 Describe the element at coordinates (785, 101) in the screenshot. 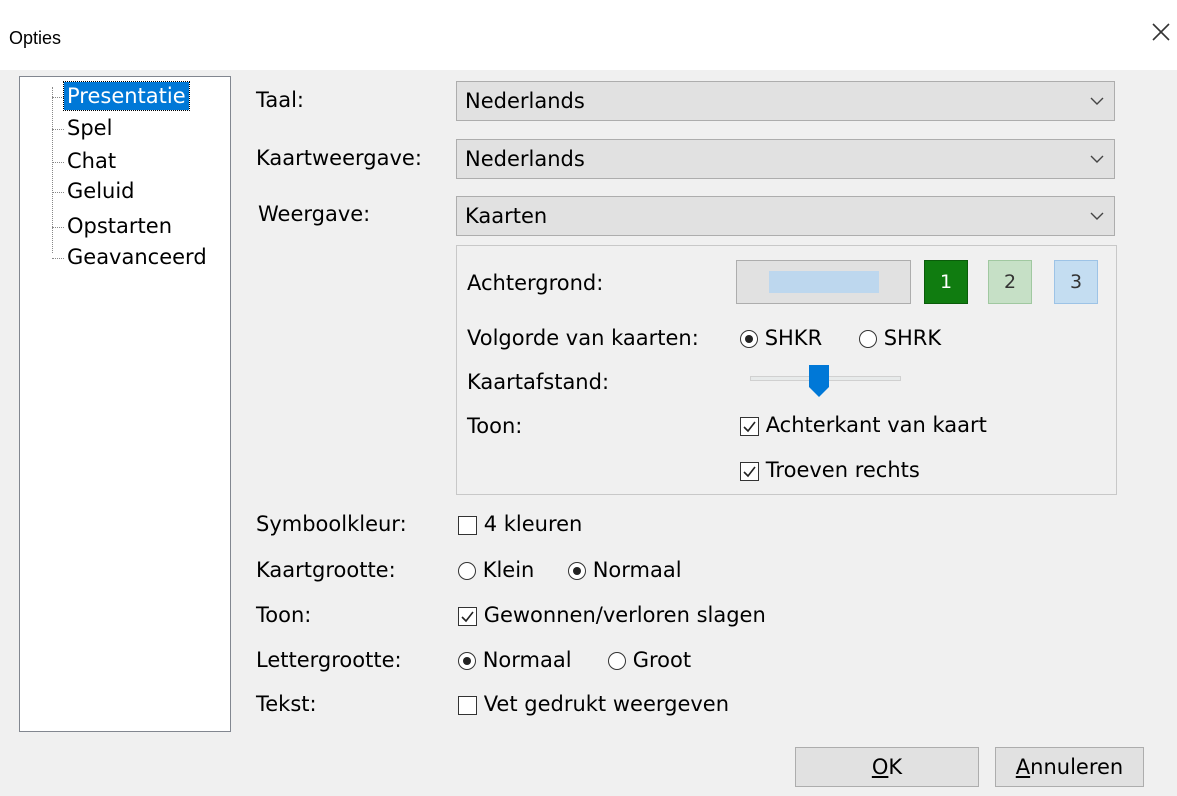

I see `language-select: Nederlands` at that location.